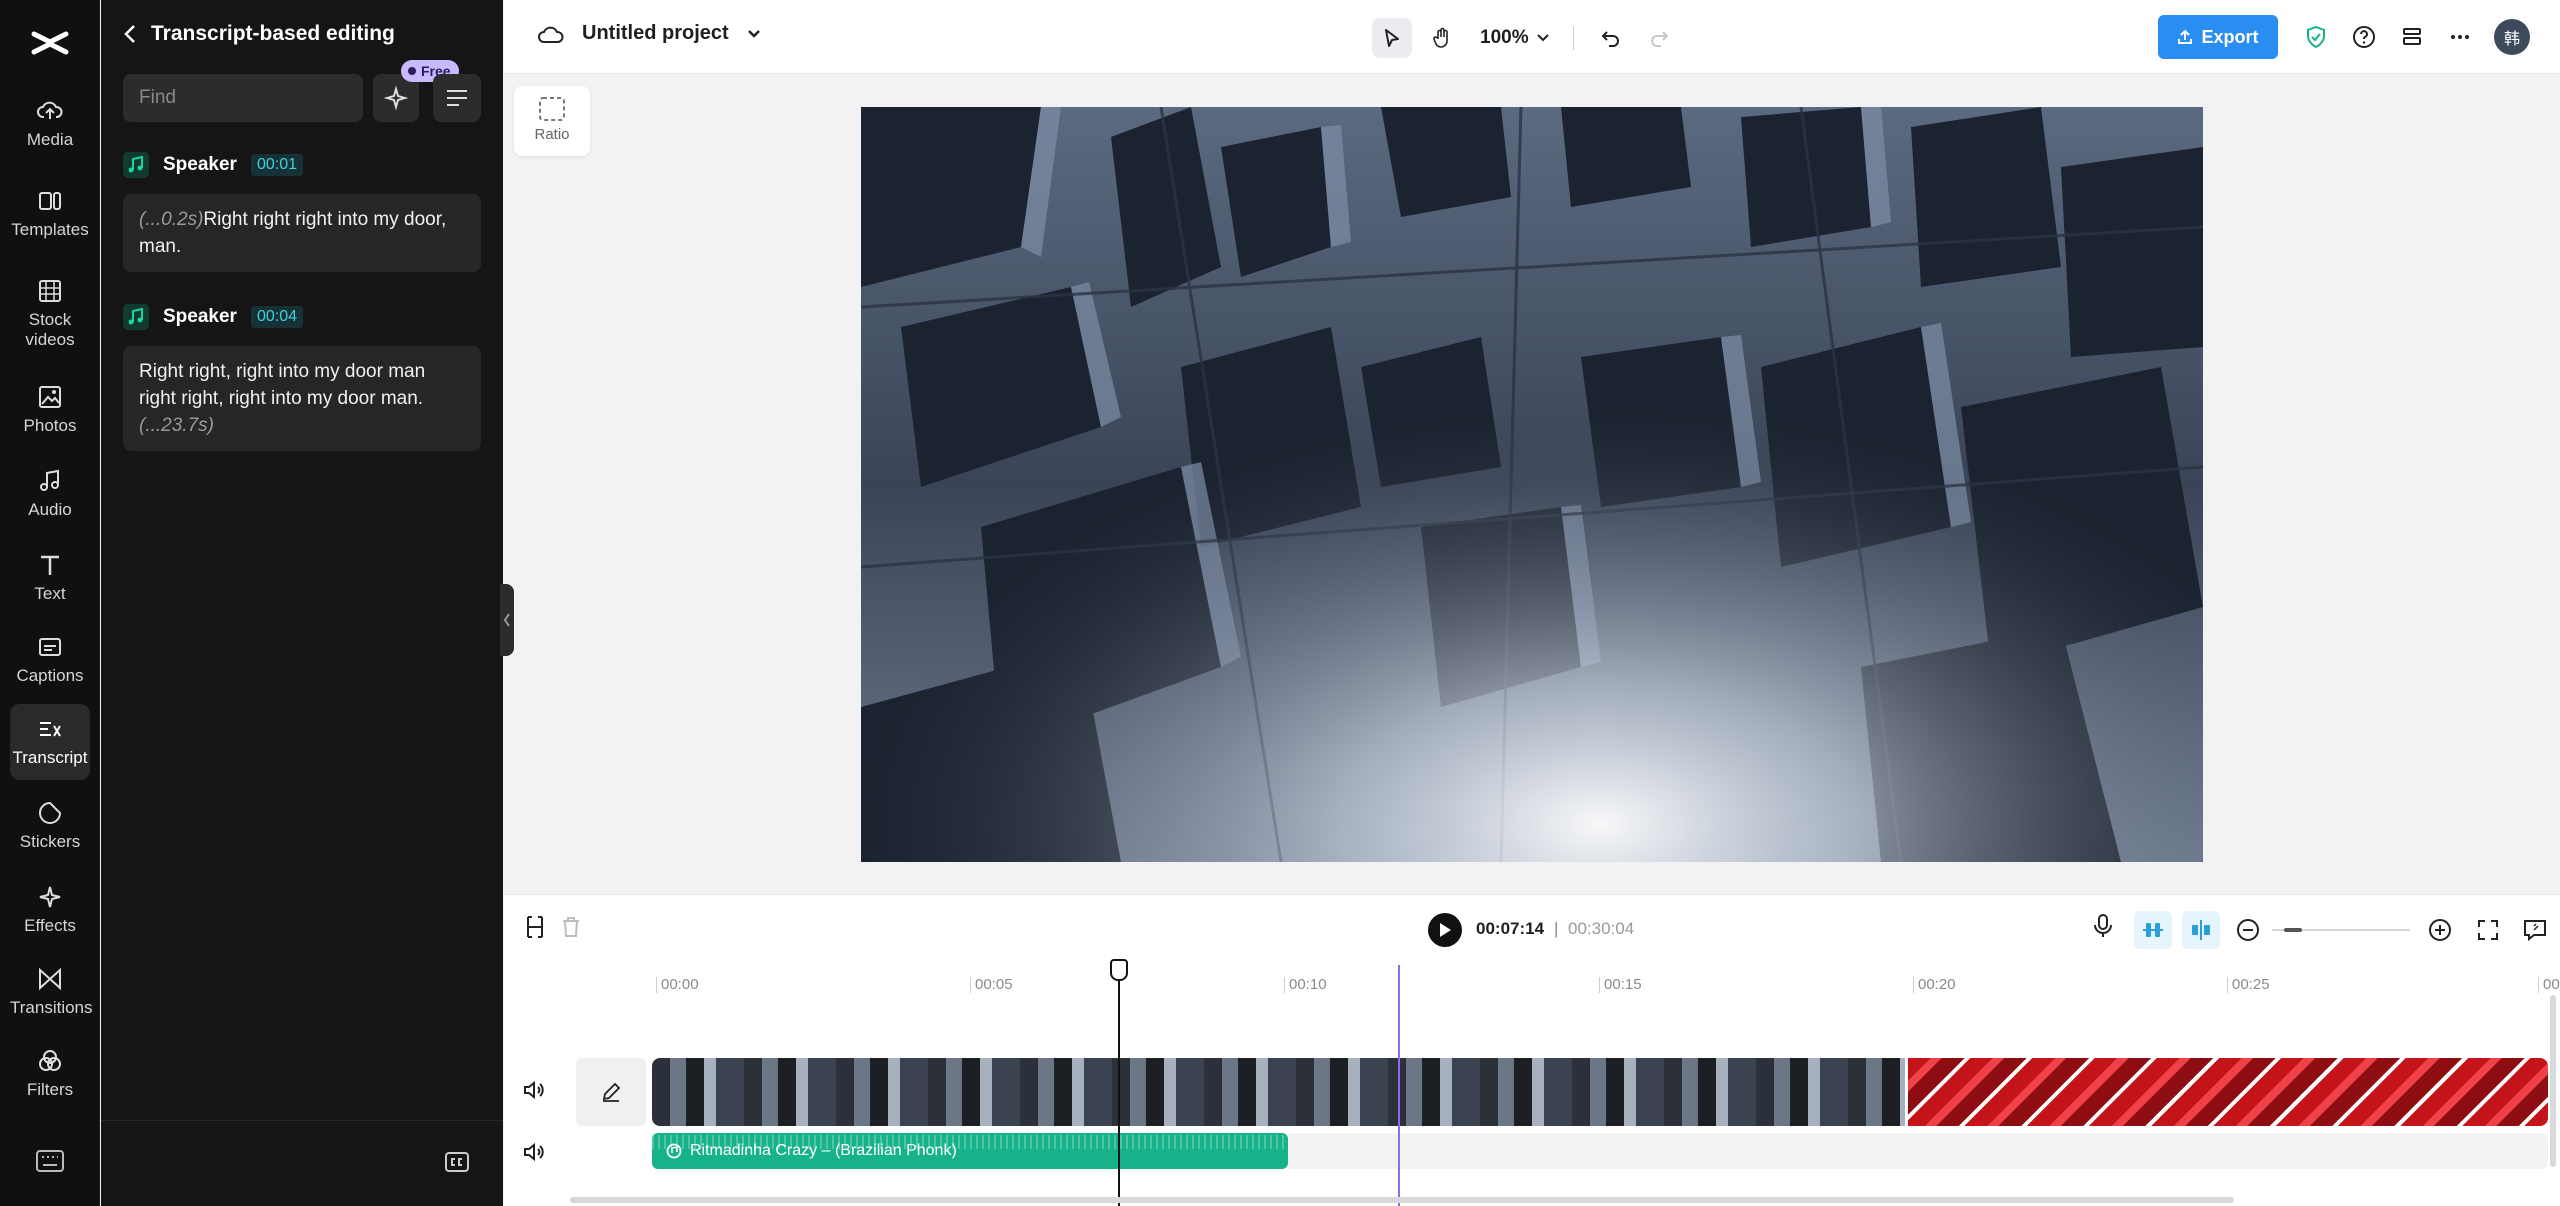 The width and height of the screenshot is (2560, 1206). I want to click on speaker-row: Speaker 00:04, so click(213, 317).